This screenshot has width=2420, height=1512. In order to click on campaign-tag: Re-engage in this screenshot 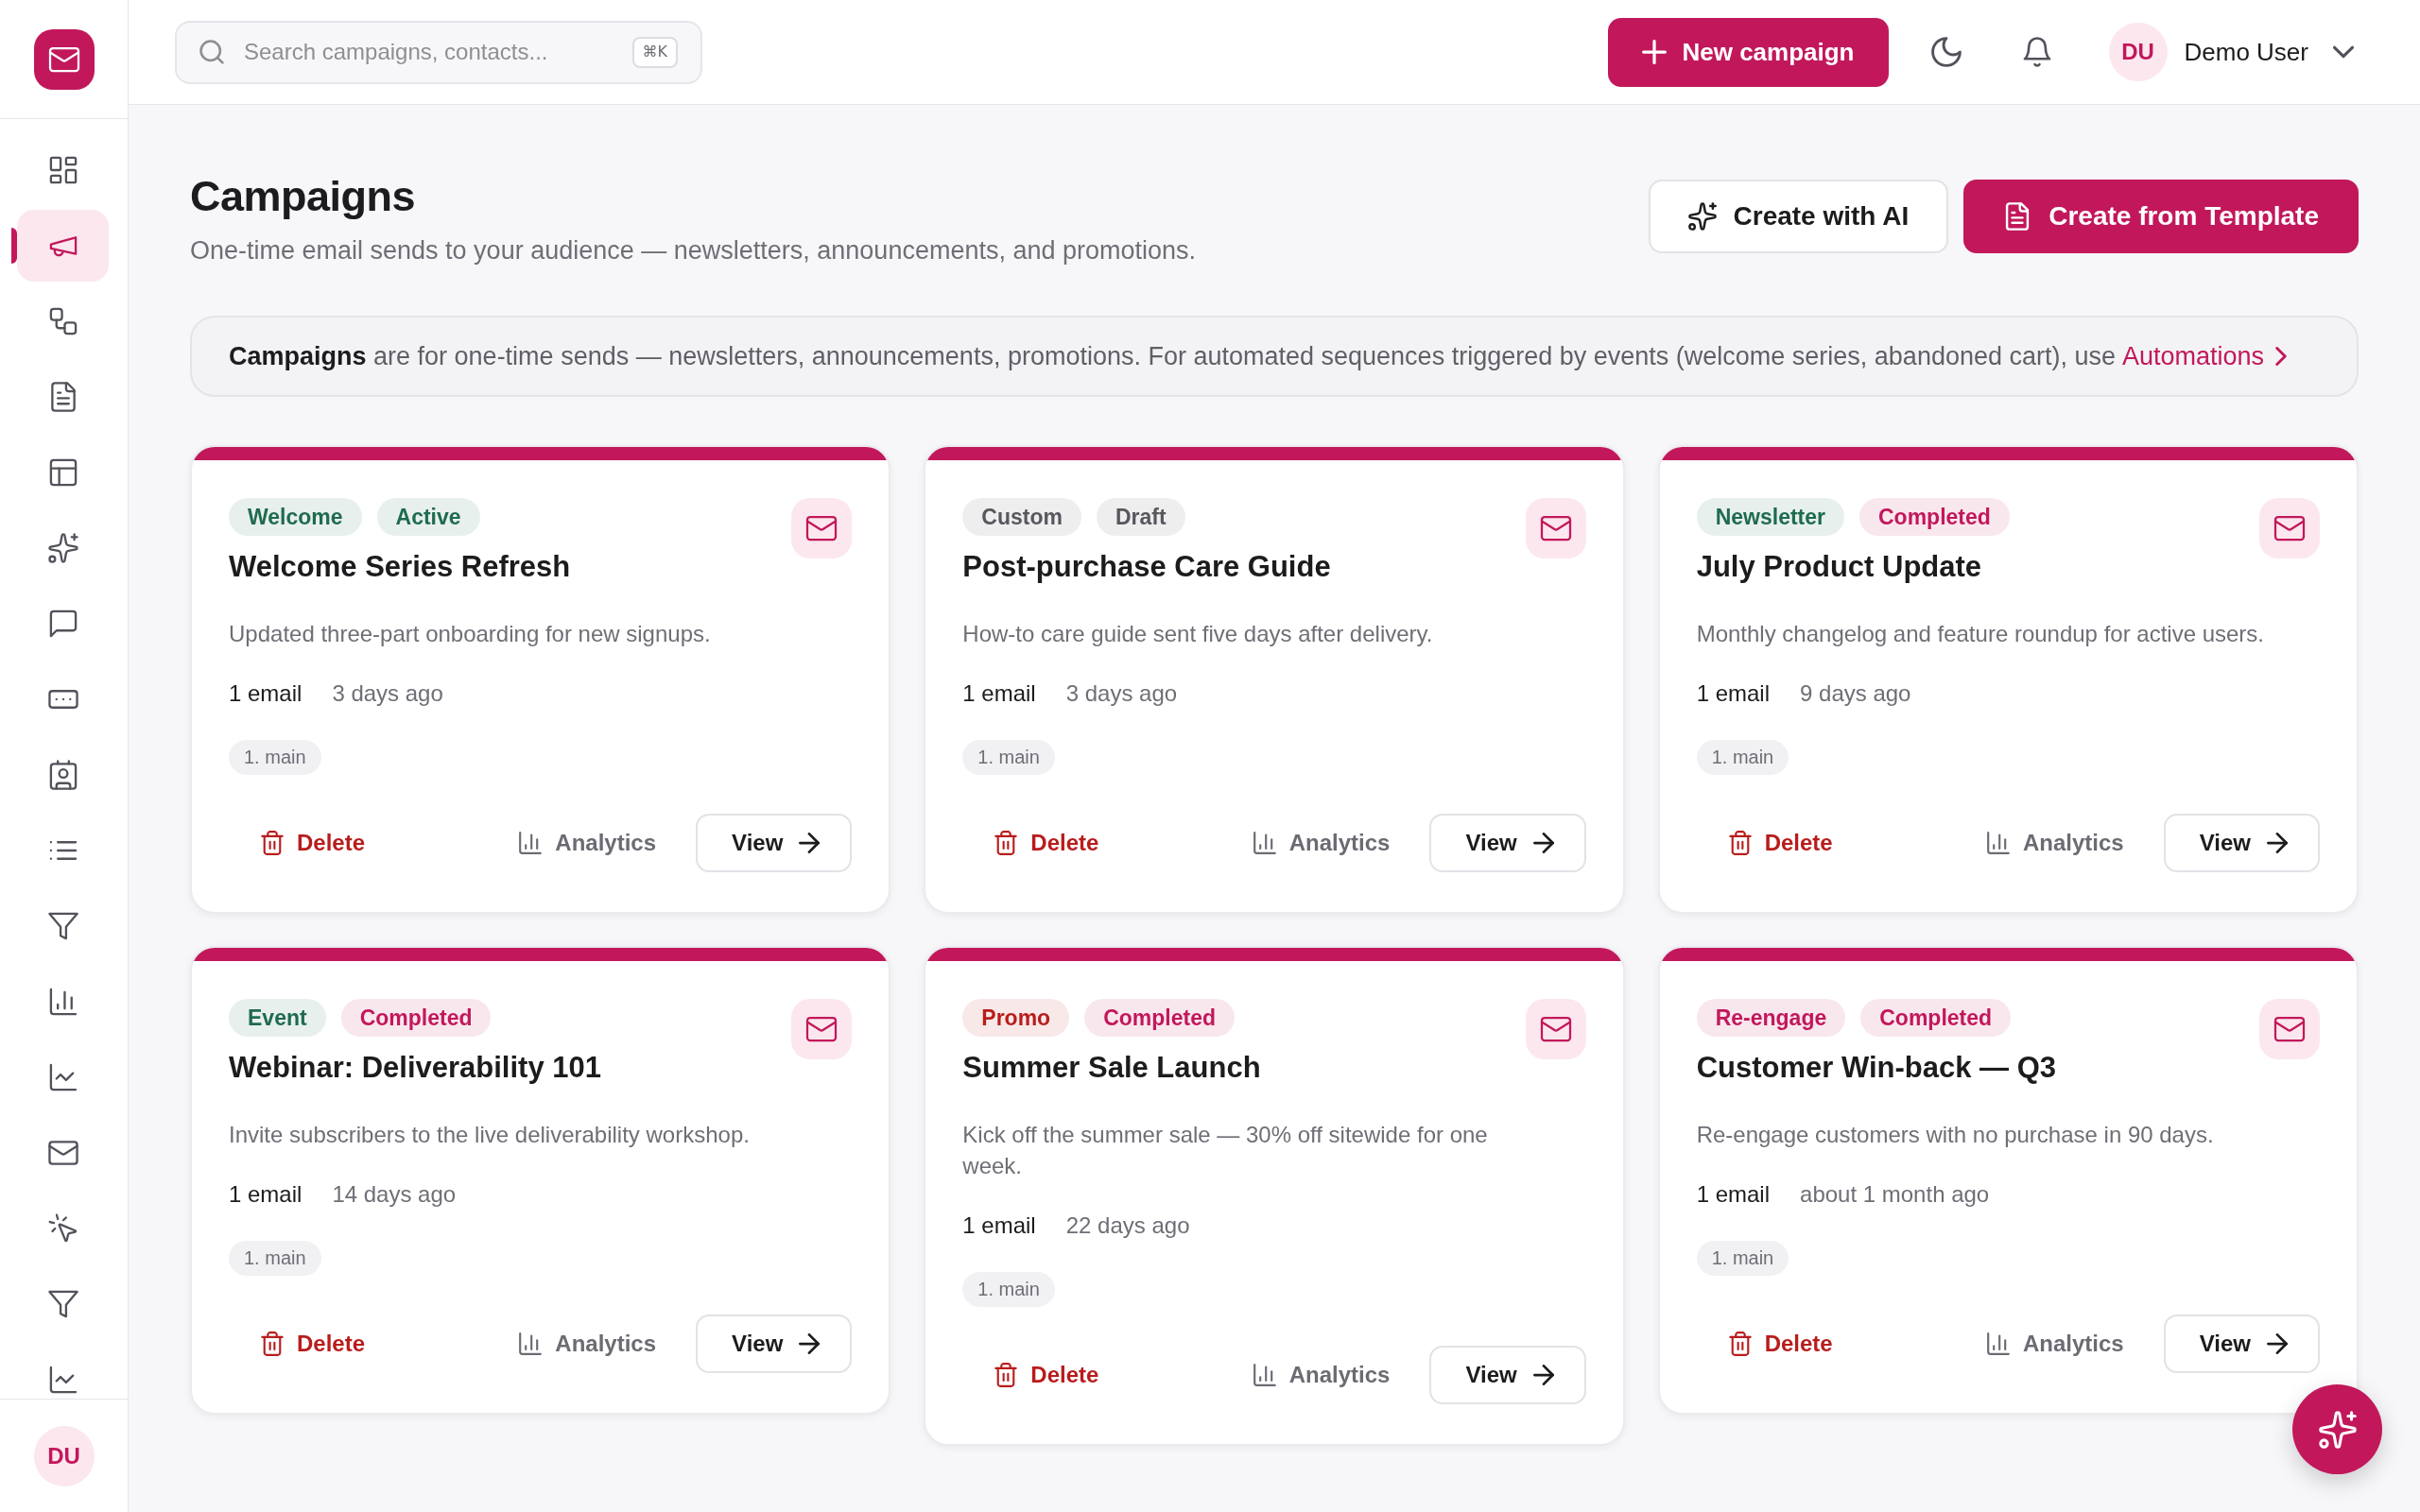, I will do `click(1771, 1018)`.